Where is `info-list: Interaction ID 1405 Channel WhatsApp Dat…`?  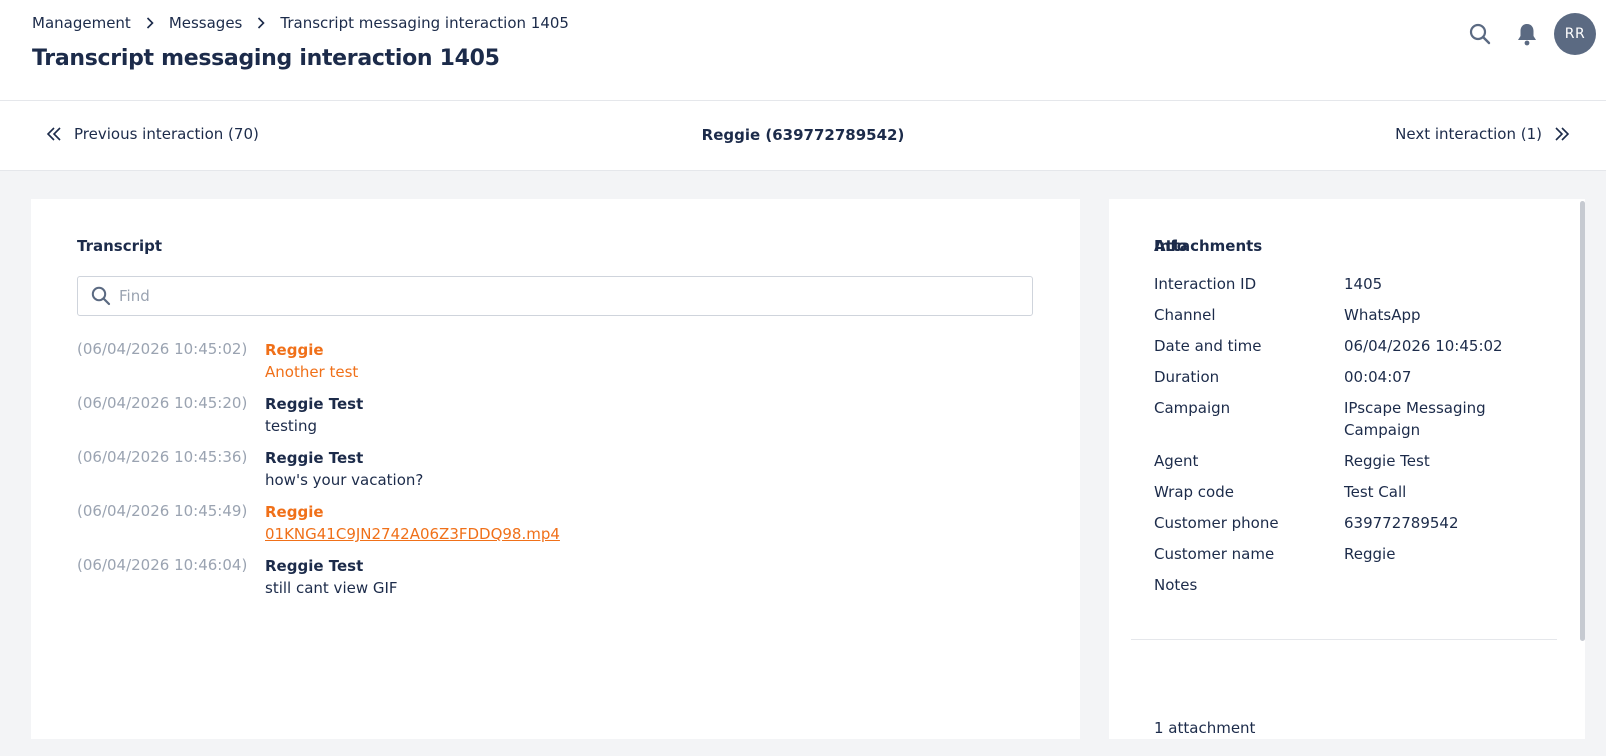
info-list: Interaction ID 1405 Channel WhatsApp Dat… is located at coordinates (1354, 439).